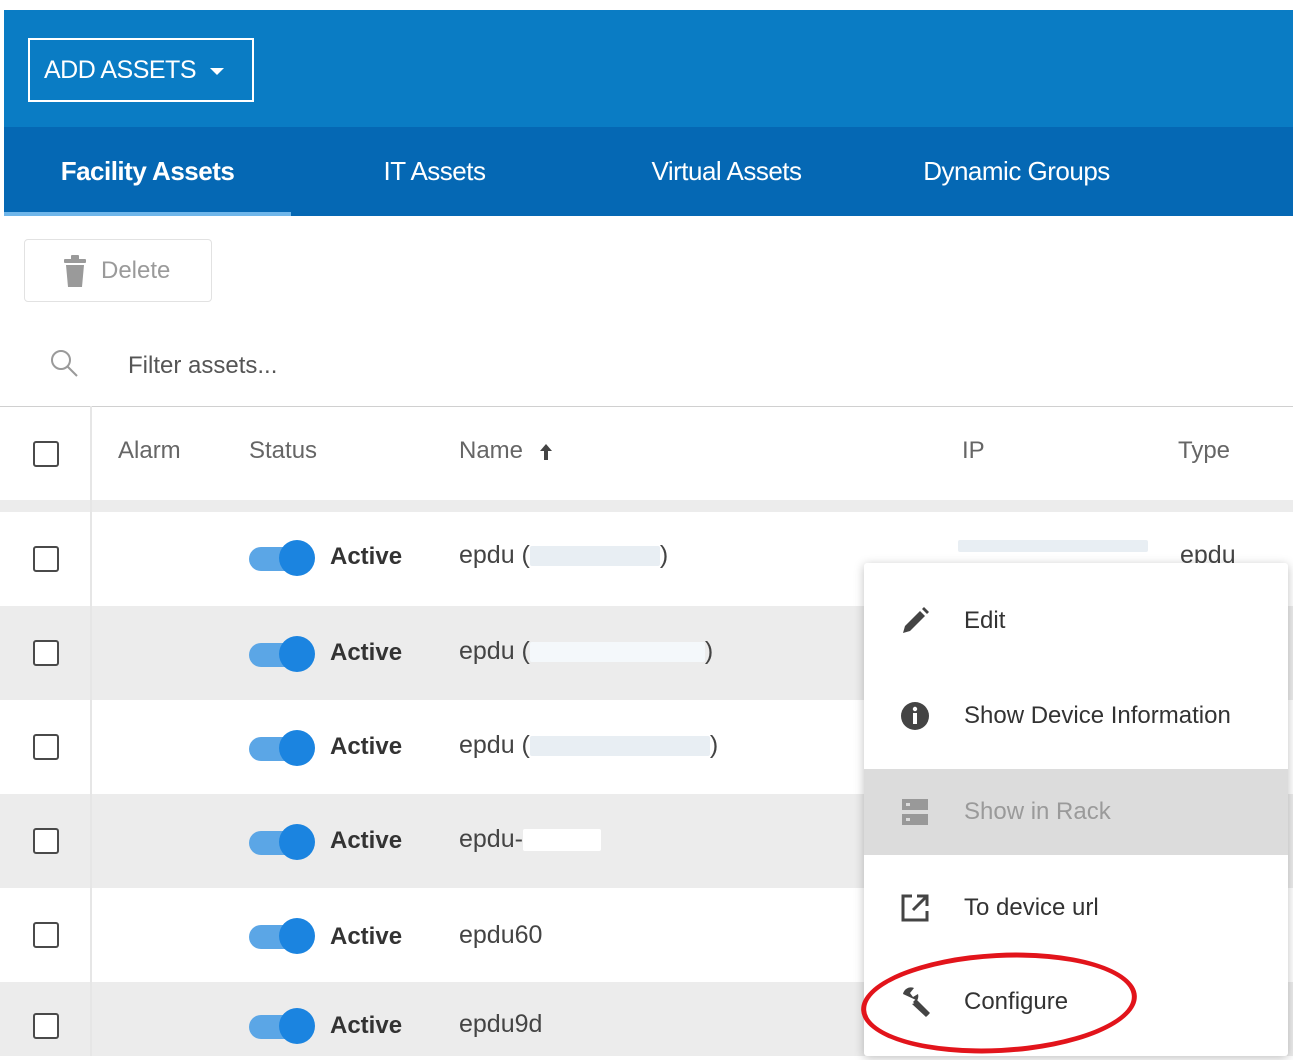  I want to click on redacted-name, so click(561, 840).